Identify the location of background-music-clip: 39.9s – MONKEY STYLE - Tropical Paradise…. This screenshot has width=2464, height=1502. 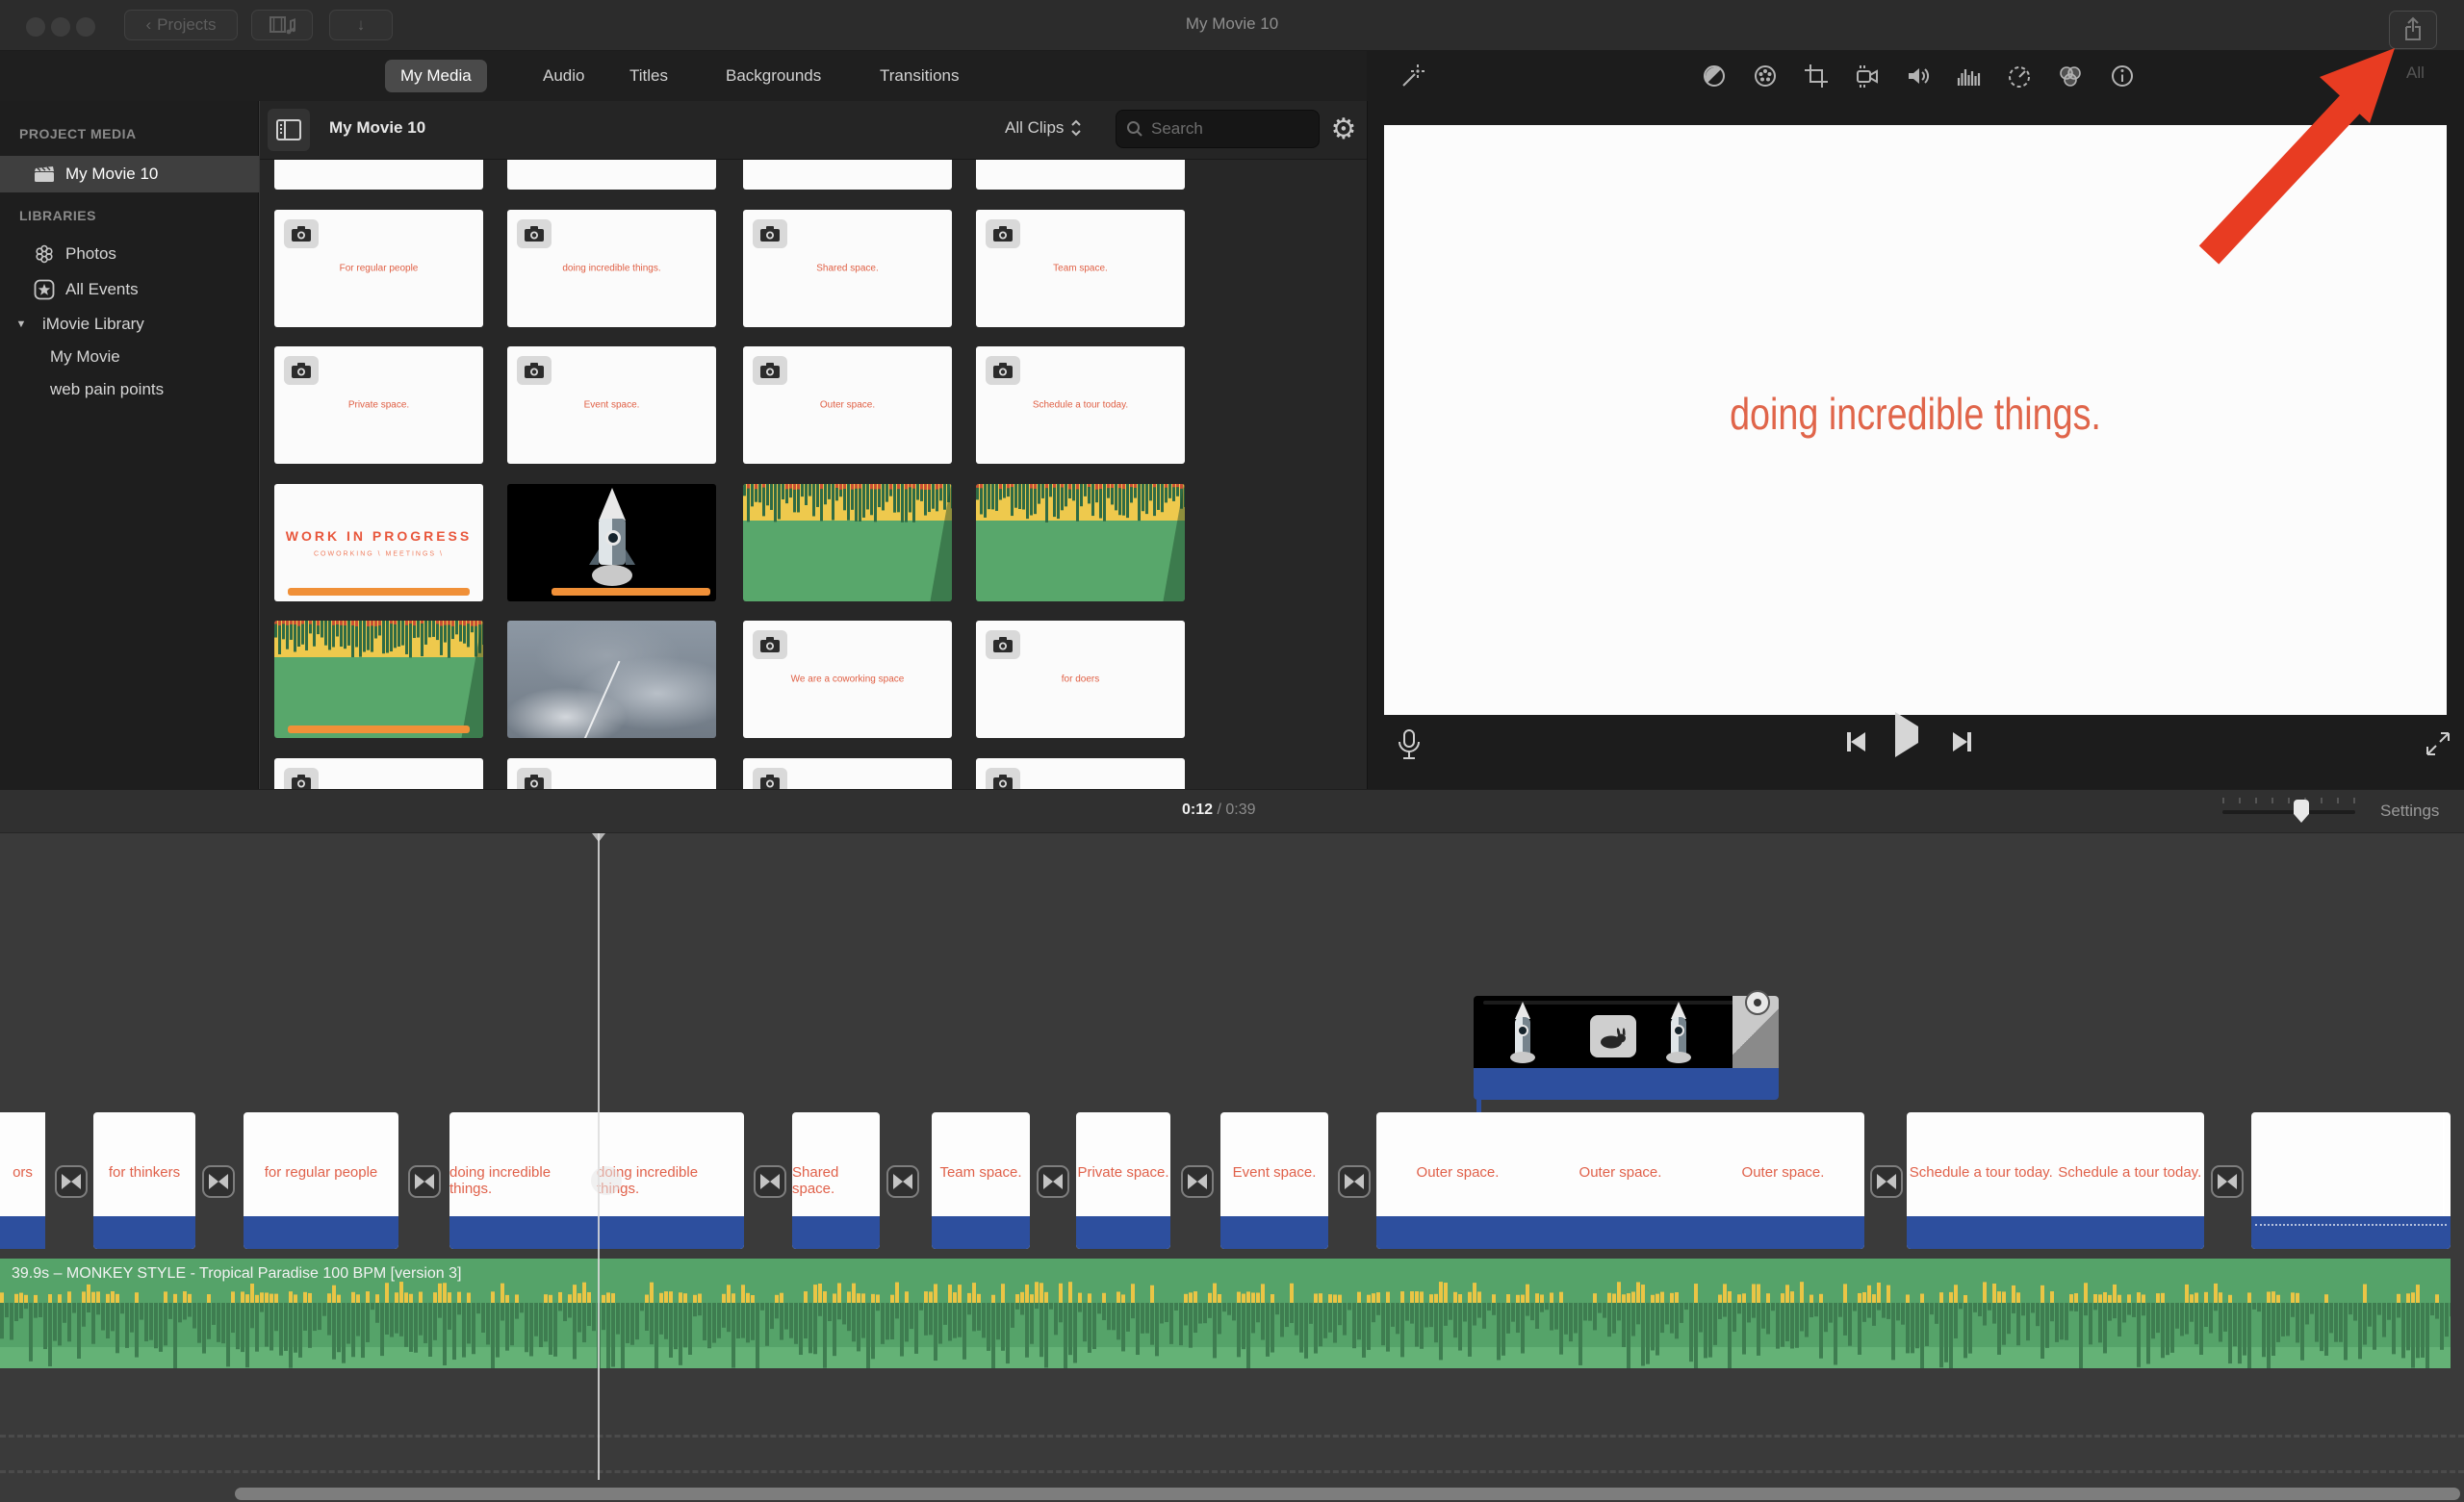
(1225, 1313).